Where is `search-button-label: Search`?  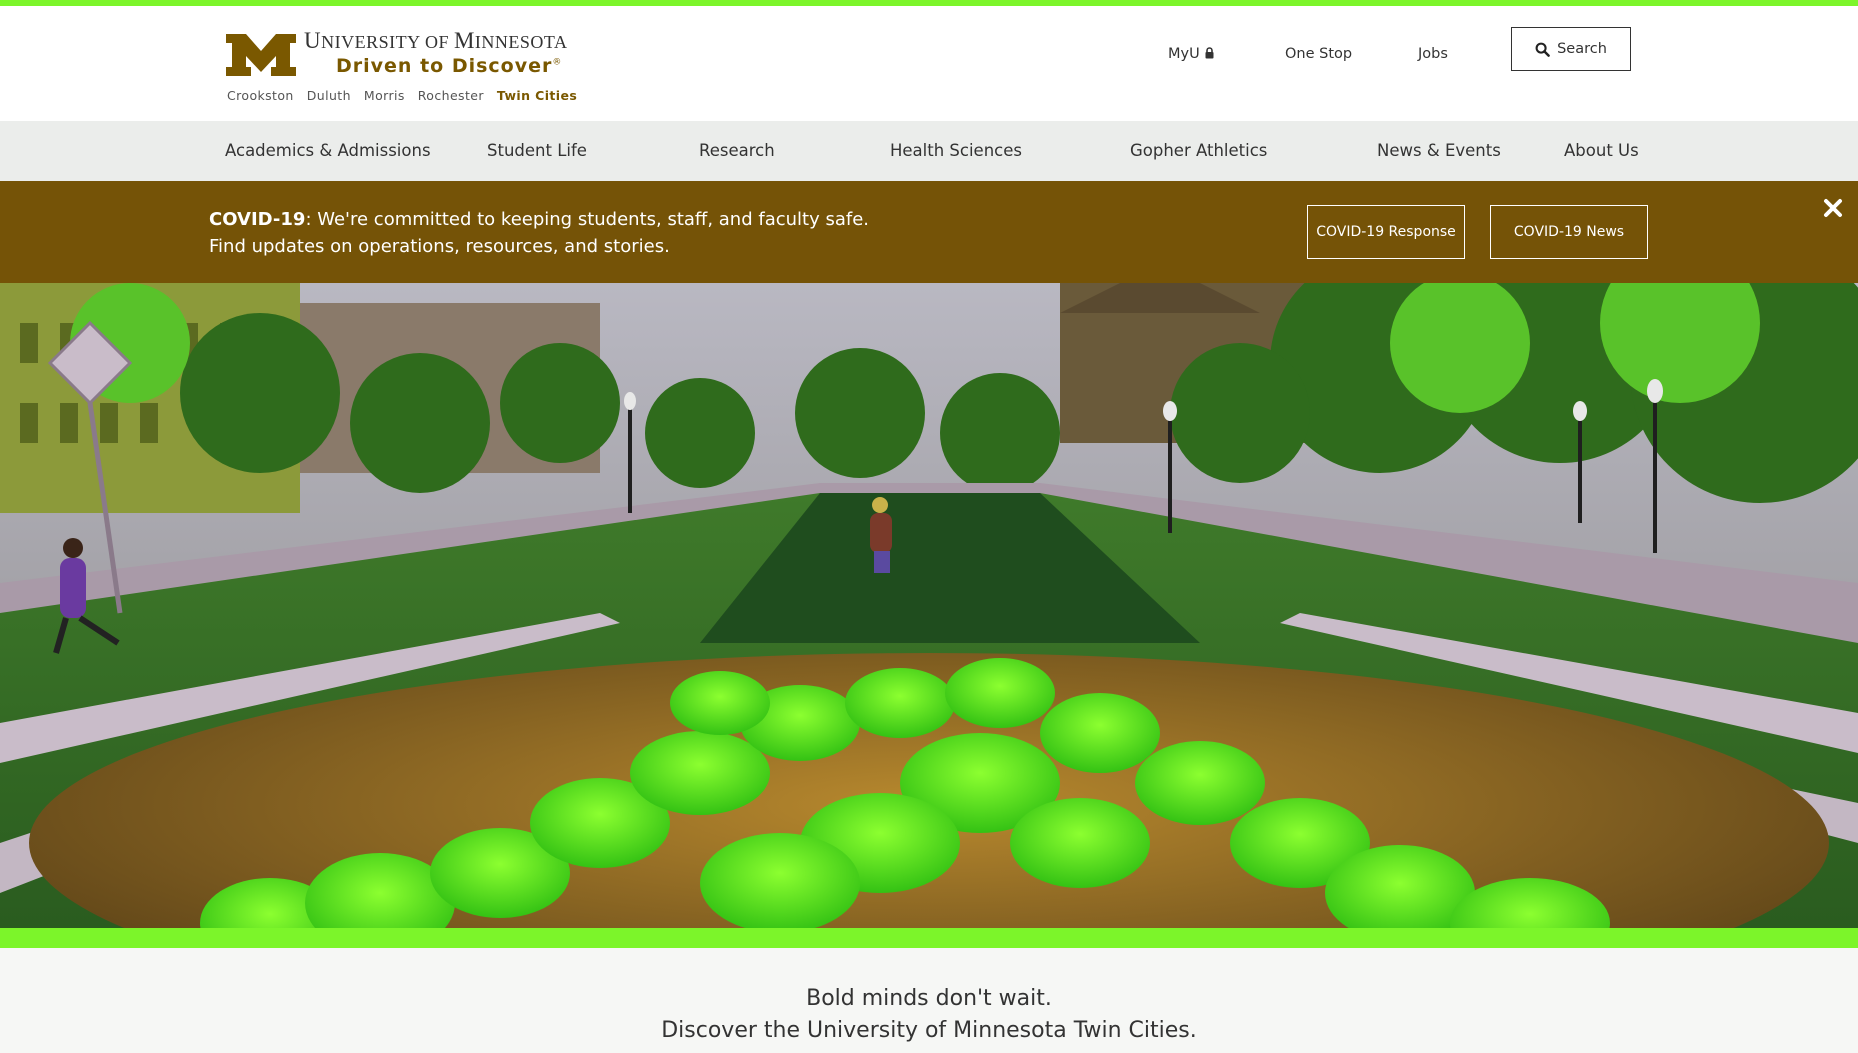
search-button-label: Search is located at coordinates (1582, 49).